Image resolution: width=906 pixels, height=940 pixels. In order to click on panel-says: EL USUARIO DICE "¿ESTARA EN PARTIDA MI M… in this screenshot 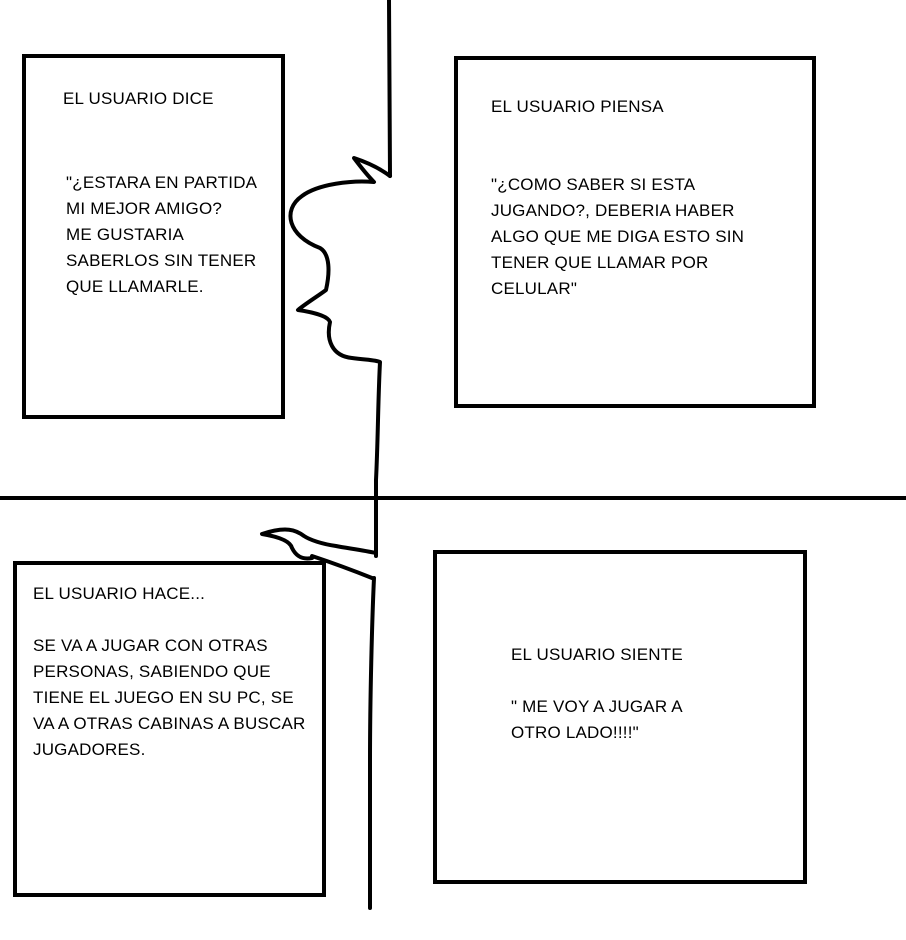, I will do `click(153, 236)`.